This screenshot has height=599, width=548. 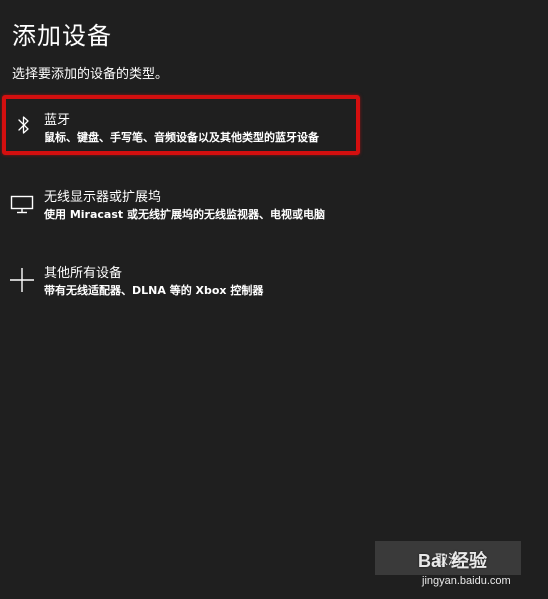 What do you see at coordinates (22, 280) in the screenshot?
I see `plus-icon` at bounding box center [22, 280].